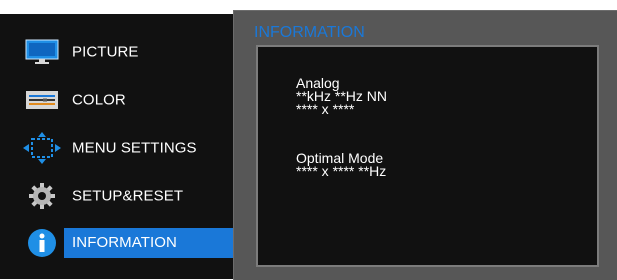  I want to click on menu-item-color: COLOR, so click(118, 100).